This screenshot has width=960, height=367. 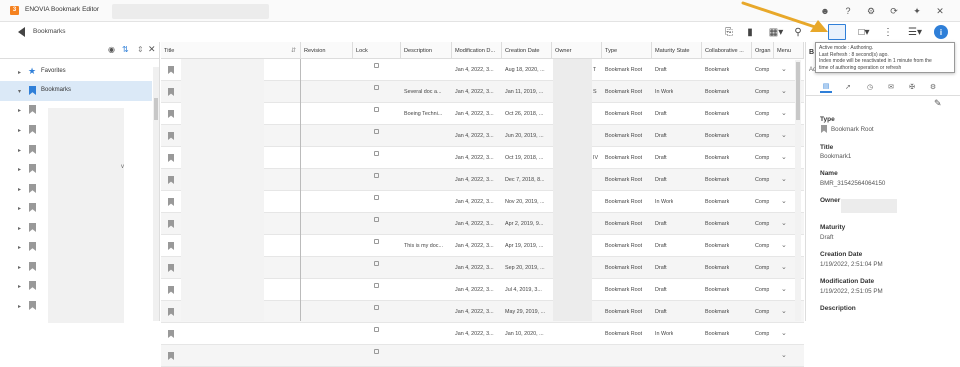 What do you see at coordinates (111, 49) in the screenshot?
I see `binoculars-icon: ◉` at bounding box center [111, 49].